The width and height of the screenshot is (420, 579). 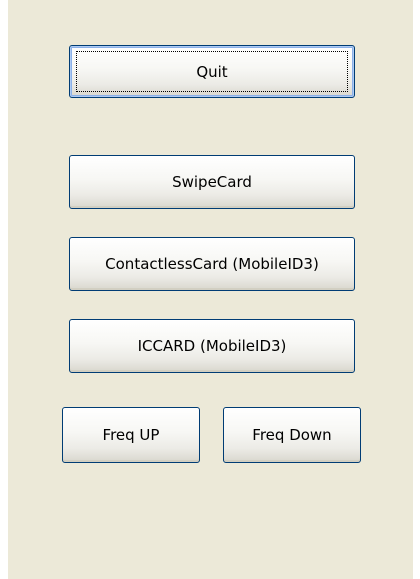 I want to click on contactless-card-button: ContactlessCard (MobileID3), so click(x=212, y=264).